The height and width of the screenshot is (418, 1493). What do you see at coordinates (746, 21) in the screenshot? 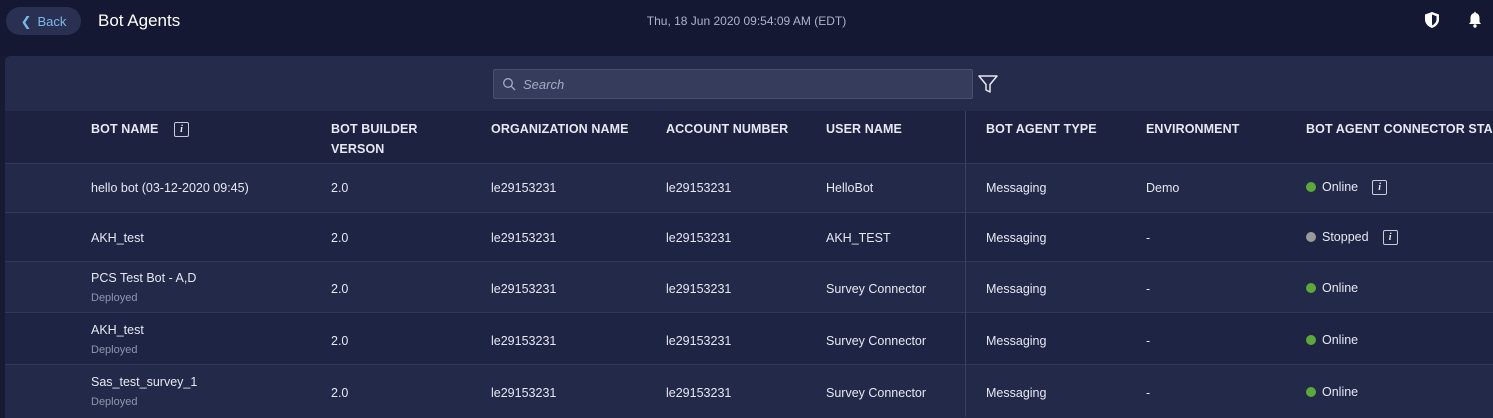
I see `timestamp: Thu, 18 Jun 2020 09:54:09 AM (EDT)` at bounding box center [746, 21].